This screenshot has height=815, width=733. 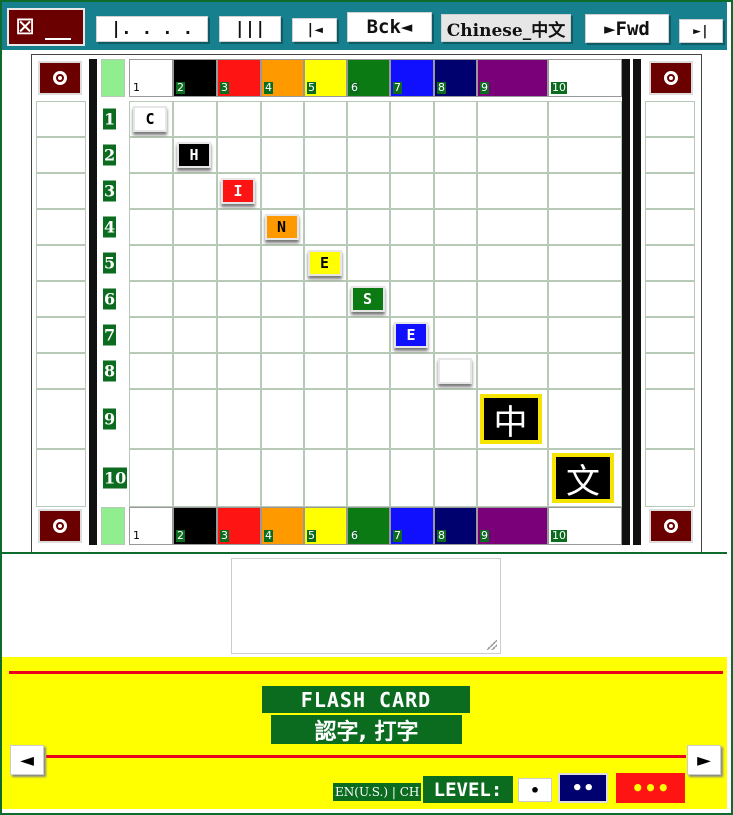 What do you see at coordinates (671, 526) in the screenshot?
I see `corner-target-bottom-right` at bounding box center [671, 526].